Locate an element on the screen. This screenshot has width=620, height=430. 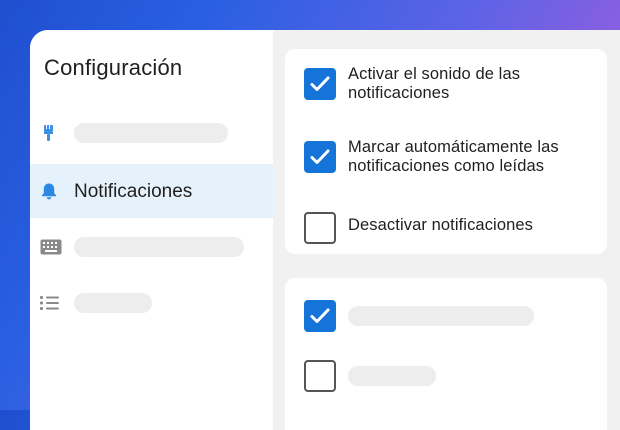
keyboard-icon is located at coordinates (51, 248).